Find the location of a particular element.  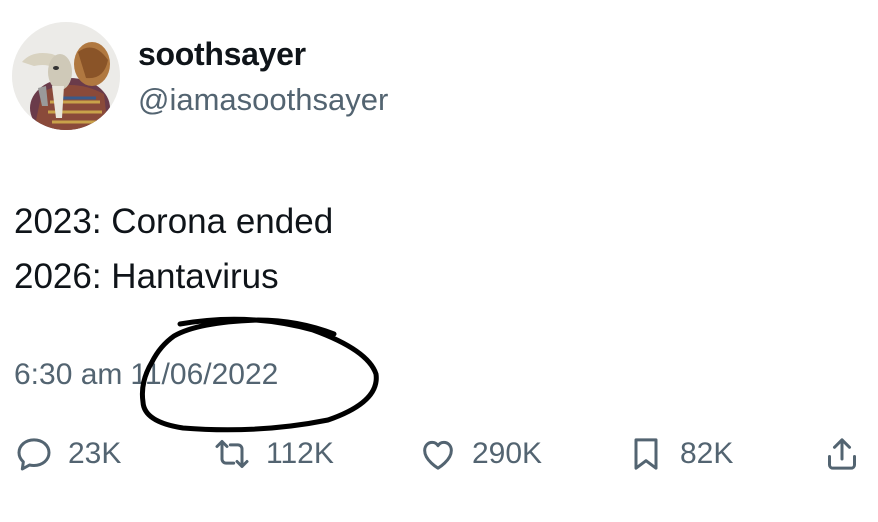

soothsayer-goat-avatar-image is located at coordinates (66, 76).